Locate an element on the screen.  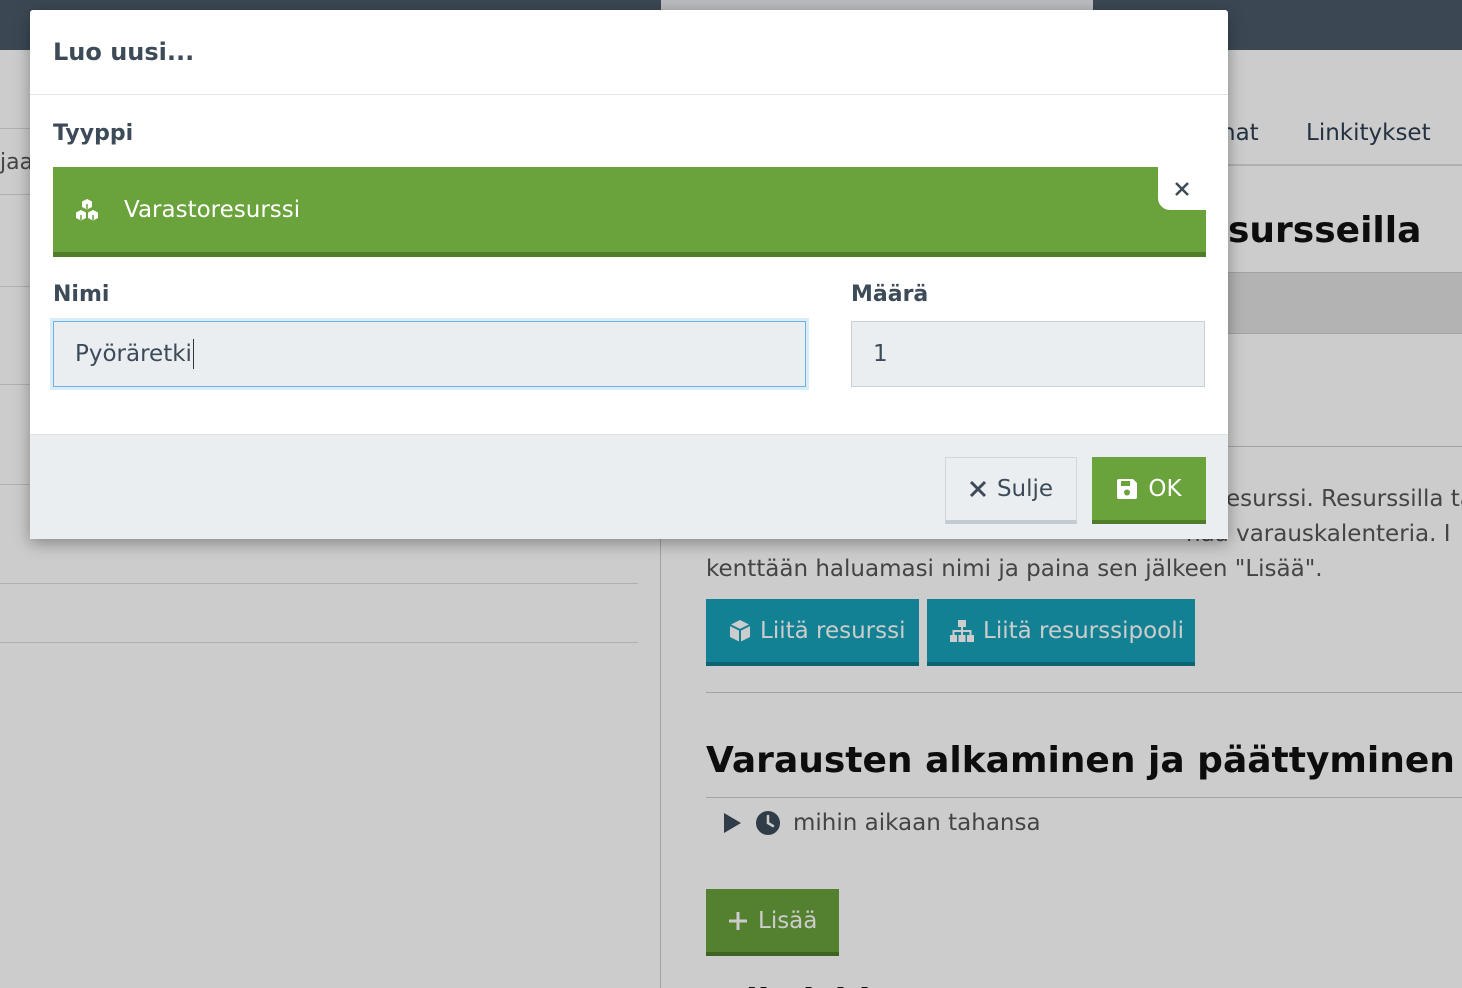
clear-type-button is located at coordinates (1182, 188).